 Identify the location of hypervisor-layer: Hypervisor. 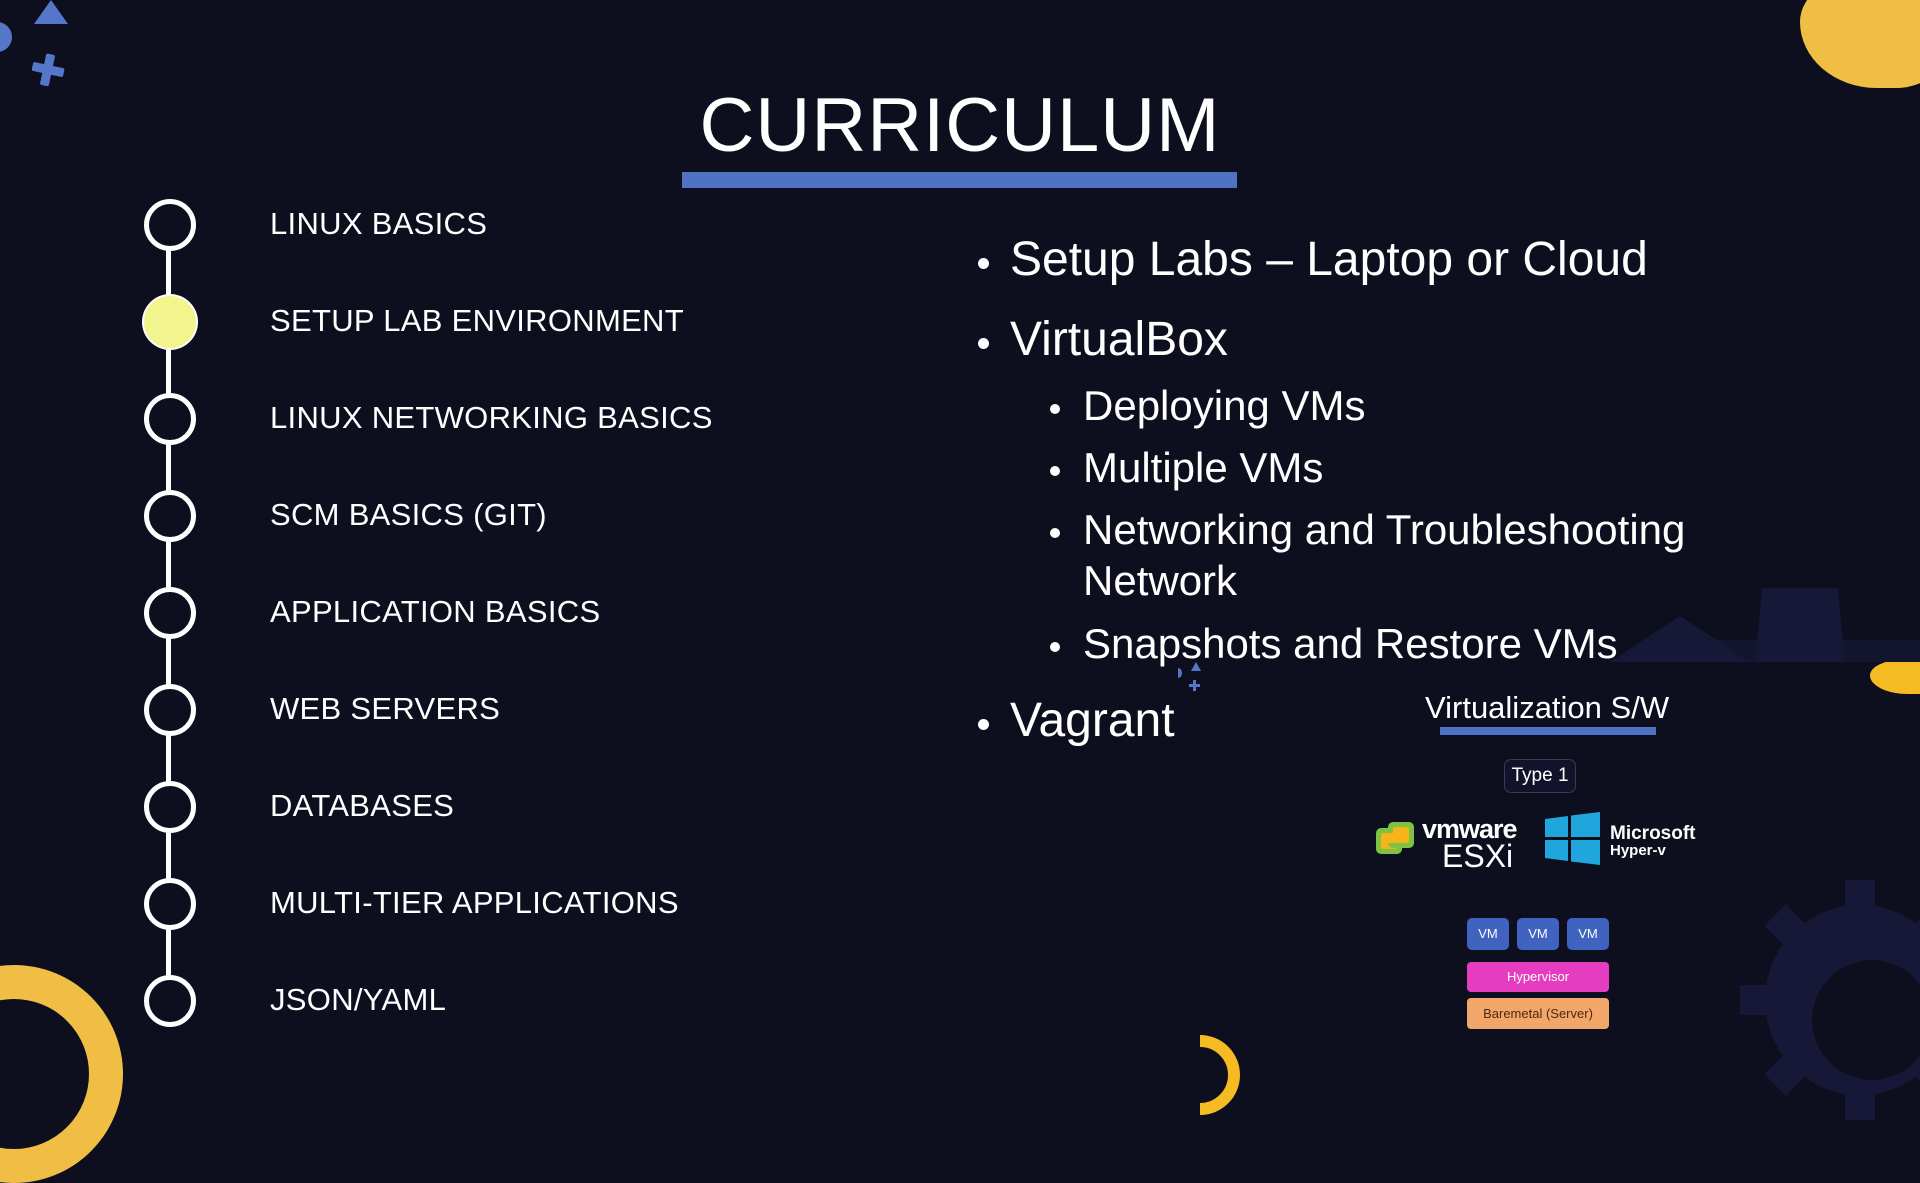
(1538, 977).